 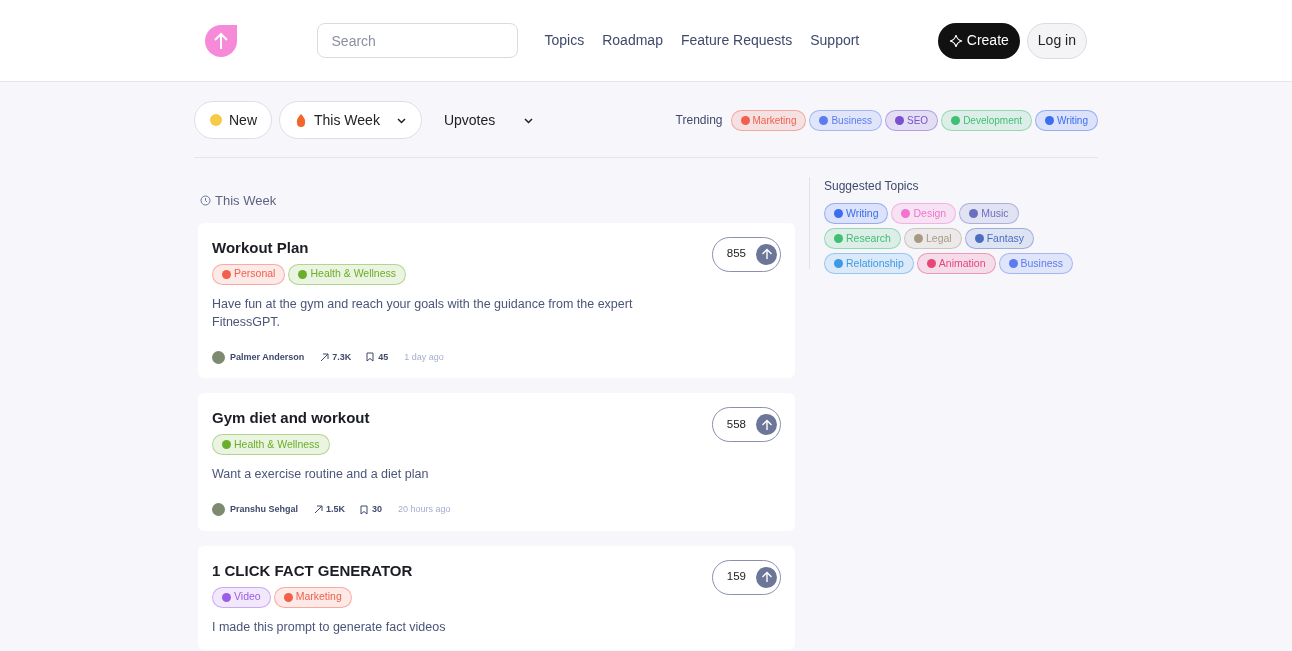 I want to click on tag: Research, so click(x=862, y=238).